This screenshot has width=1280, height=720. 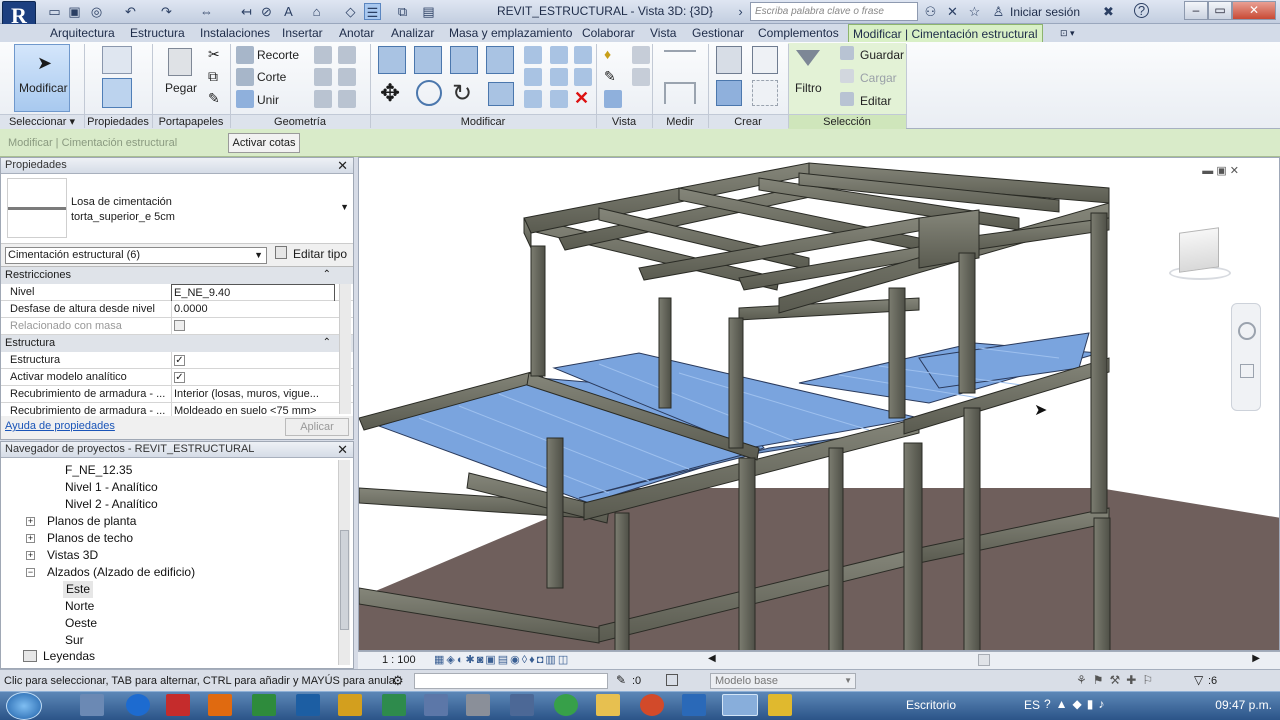 I want to click on paste-icon, so click(x=180, y=62).